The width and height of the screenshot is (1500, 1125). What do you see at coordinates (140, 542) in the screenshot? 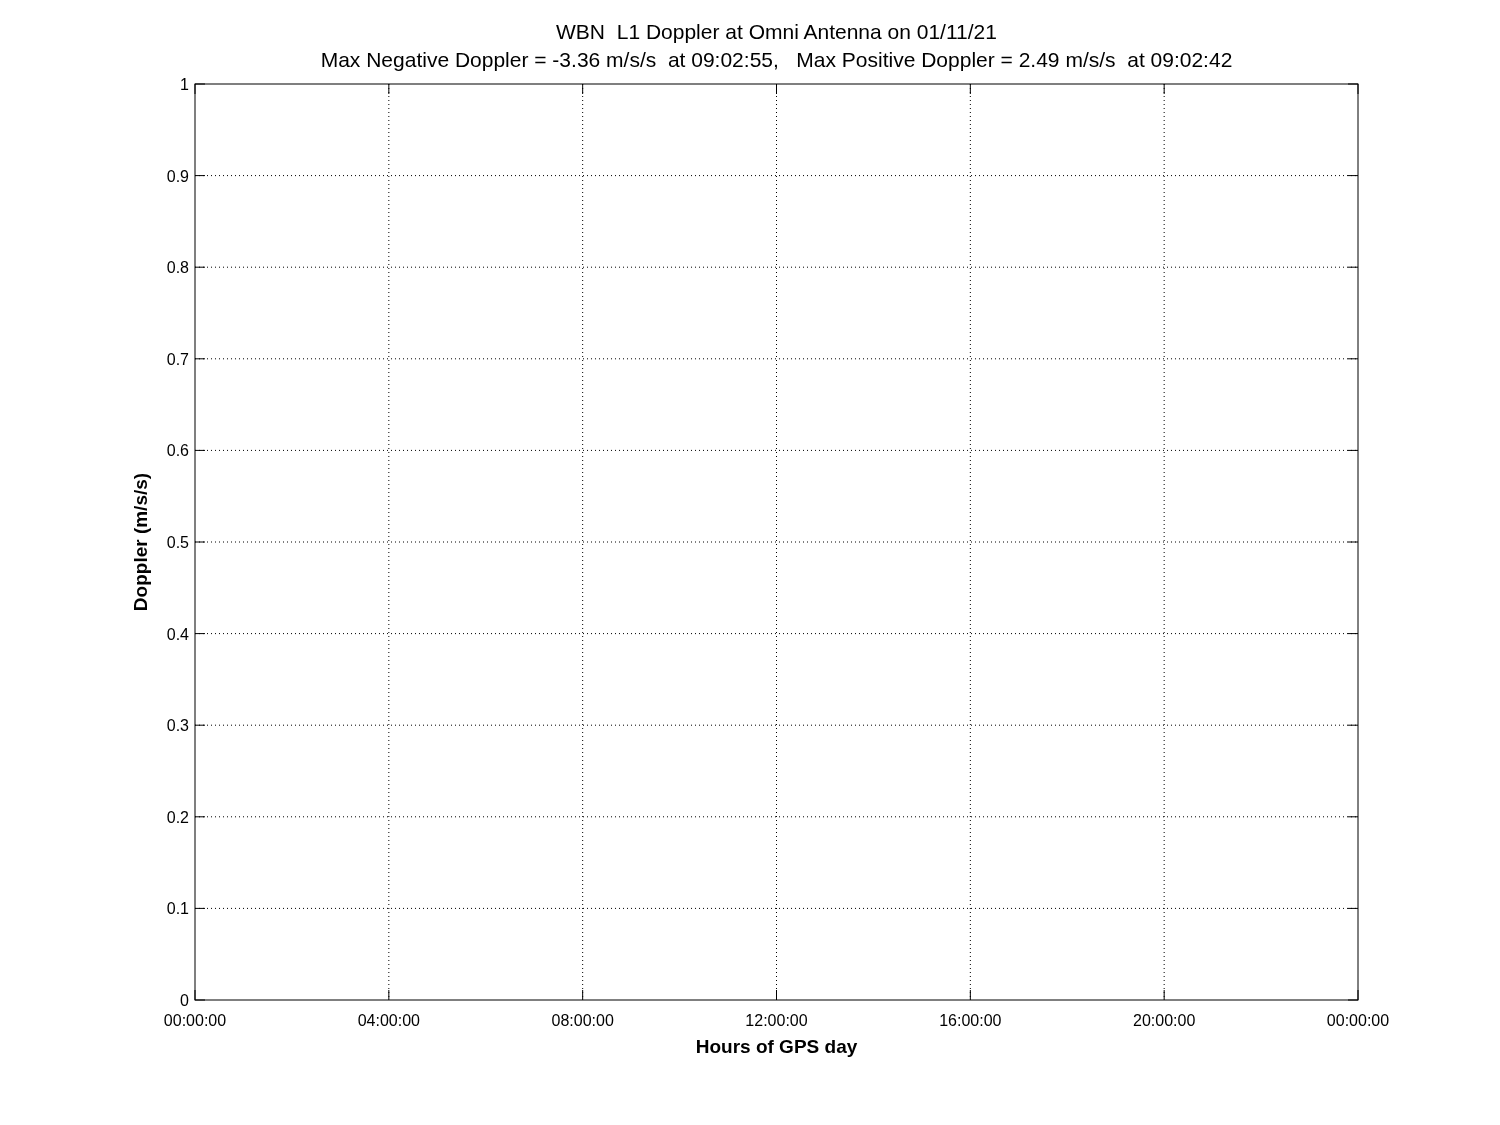
I see `y-axis-label: Doppler (m/s/s)` at bounding box center [140, 542].